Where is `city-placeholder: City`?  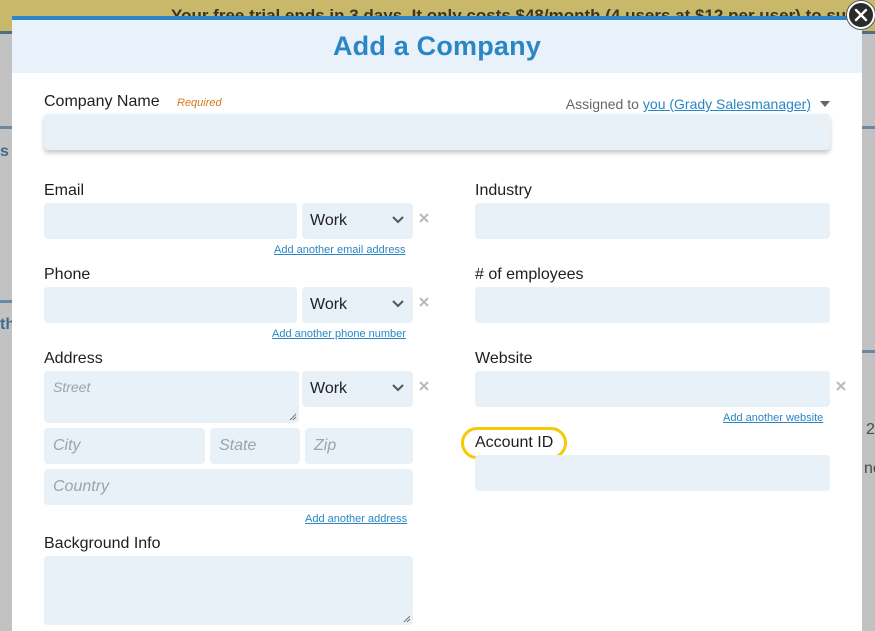 city-placeholder: City is located at coordinates (67, 445).